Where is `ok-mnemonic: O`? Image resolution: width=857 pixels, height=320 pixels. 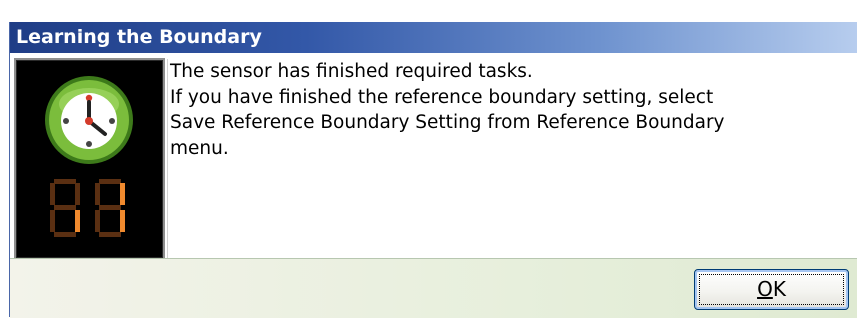
ok-mnemonic: O is located at coordinates (765, 289).